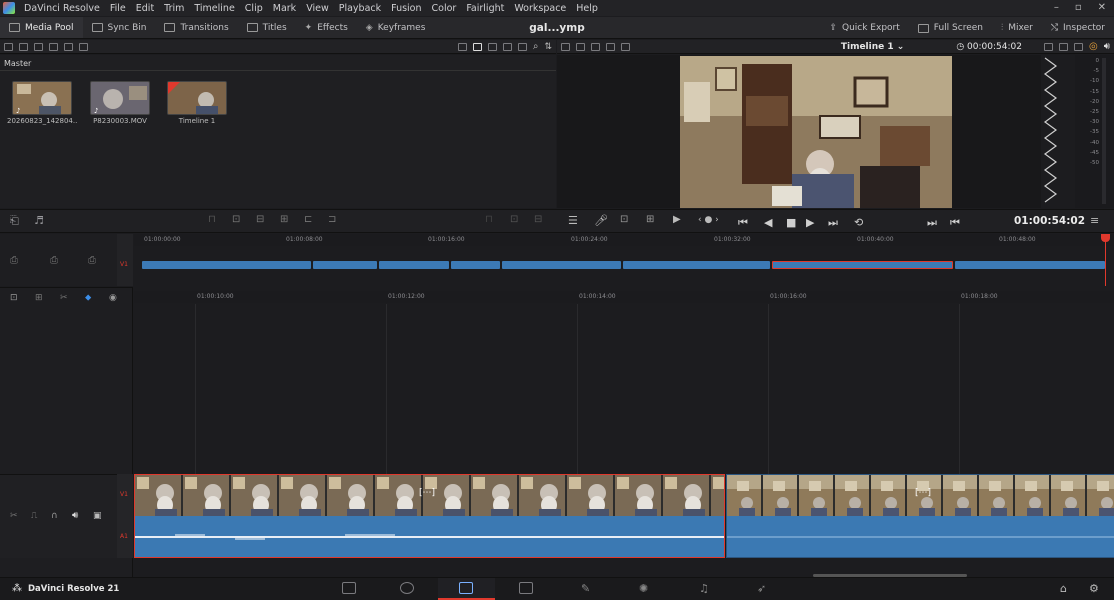 This screenshot has height=600, width=1114. Describe the element at coordinates (625, 46) in the screenshot. I see `audio-view-icon` at that location.